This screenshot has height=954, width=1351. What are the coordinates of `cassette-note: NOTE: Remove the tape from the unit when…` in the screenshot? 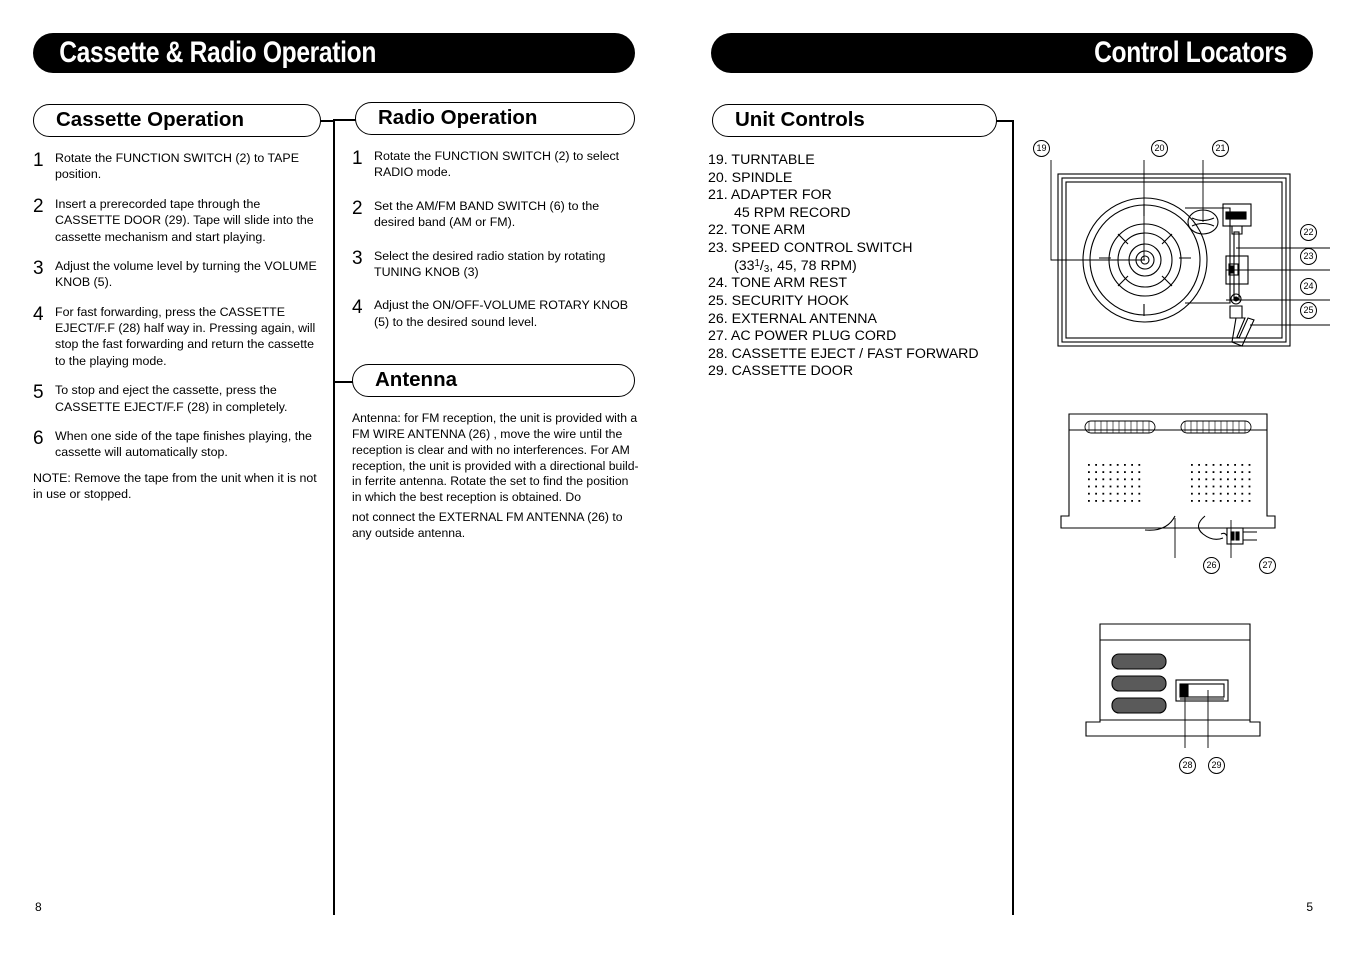 It's located at (175, 486).